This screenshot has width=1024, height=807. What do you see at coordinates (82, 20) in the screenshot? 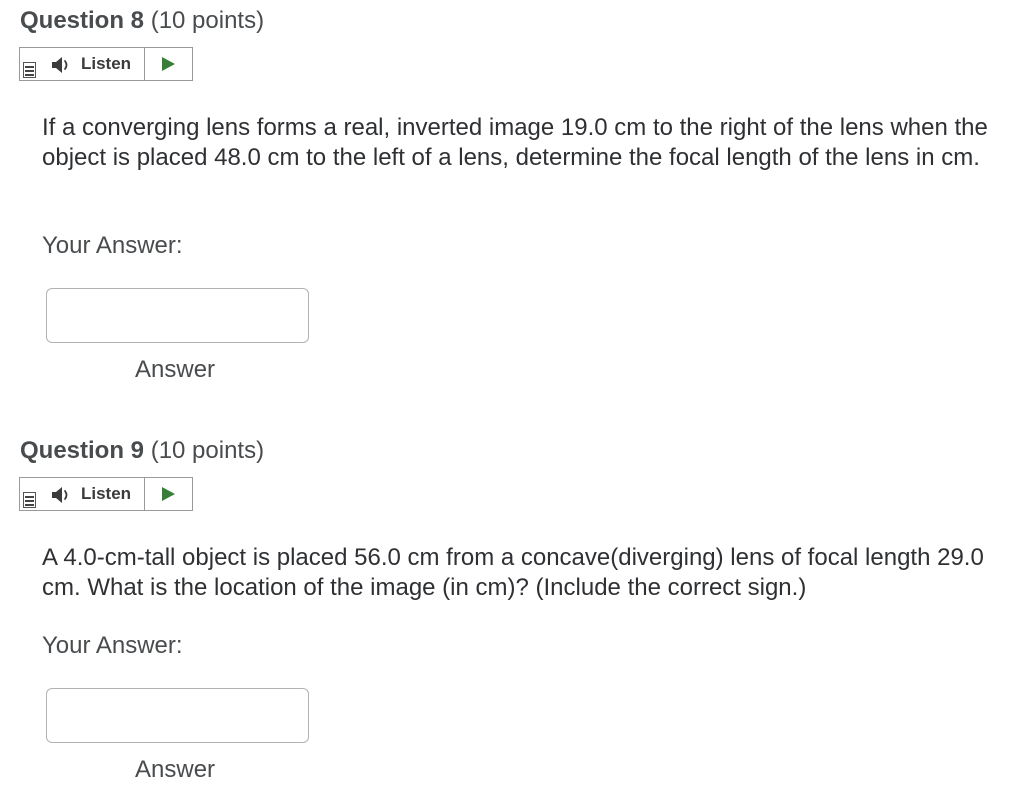
I see `question-label: Question 8` at bounding box center [82, 20].